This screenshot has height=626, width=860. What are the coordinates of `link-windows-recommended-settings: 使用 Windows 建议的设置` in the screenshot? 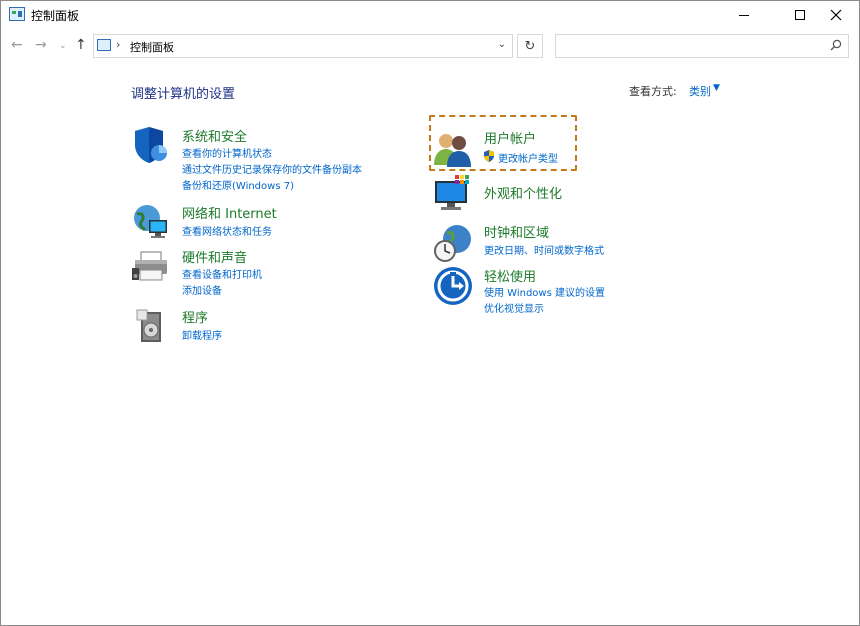 It's located at (544, 291).